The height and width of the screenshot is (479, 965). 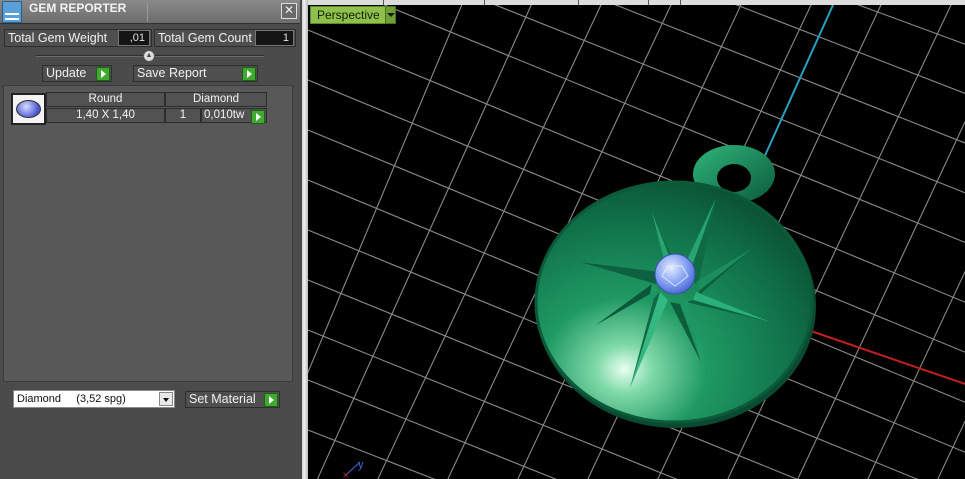 What do you see at coordinates (390, 15) in the screenshot?
I see `chevron-down-icon` at bounding box center [390, 15].